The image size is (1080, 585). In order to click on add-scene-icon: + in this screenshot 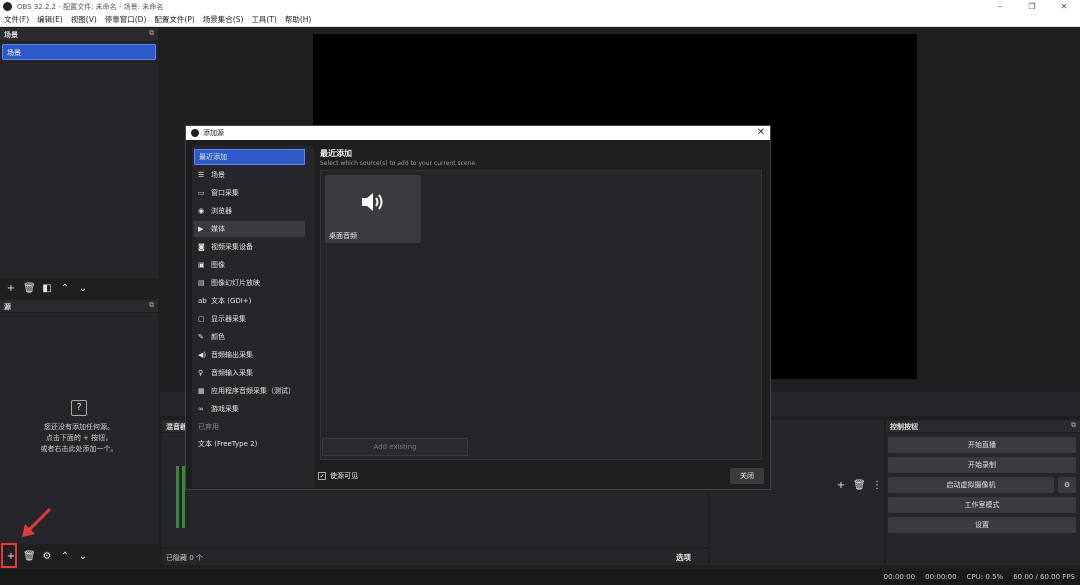, I will do `click(11, 288)`.